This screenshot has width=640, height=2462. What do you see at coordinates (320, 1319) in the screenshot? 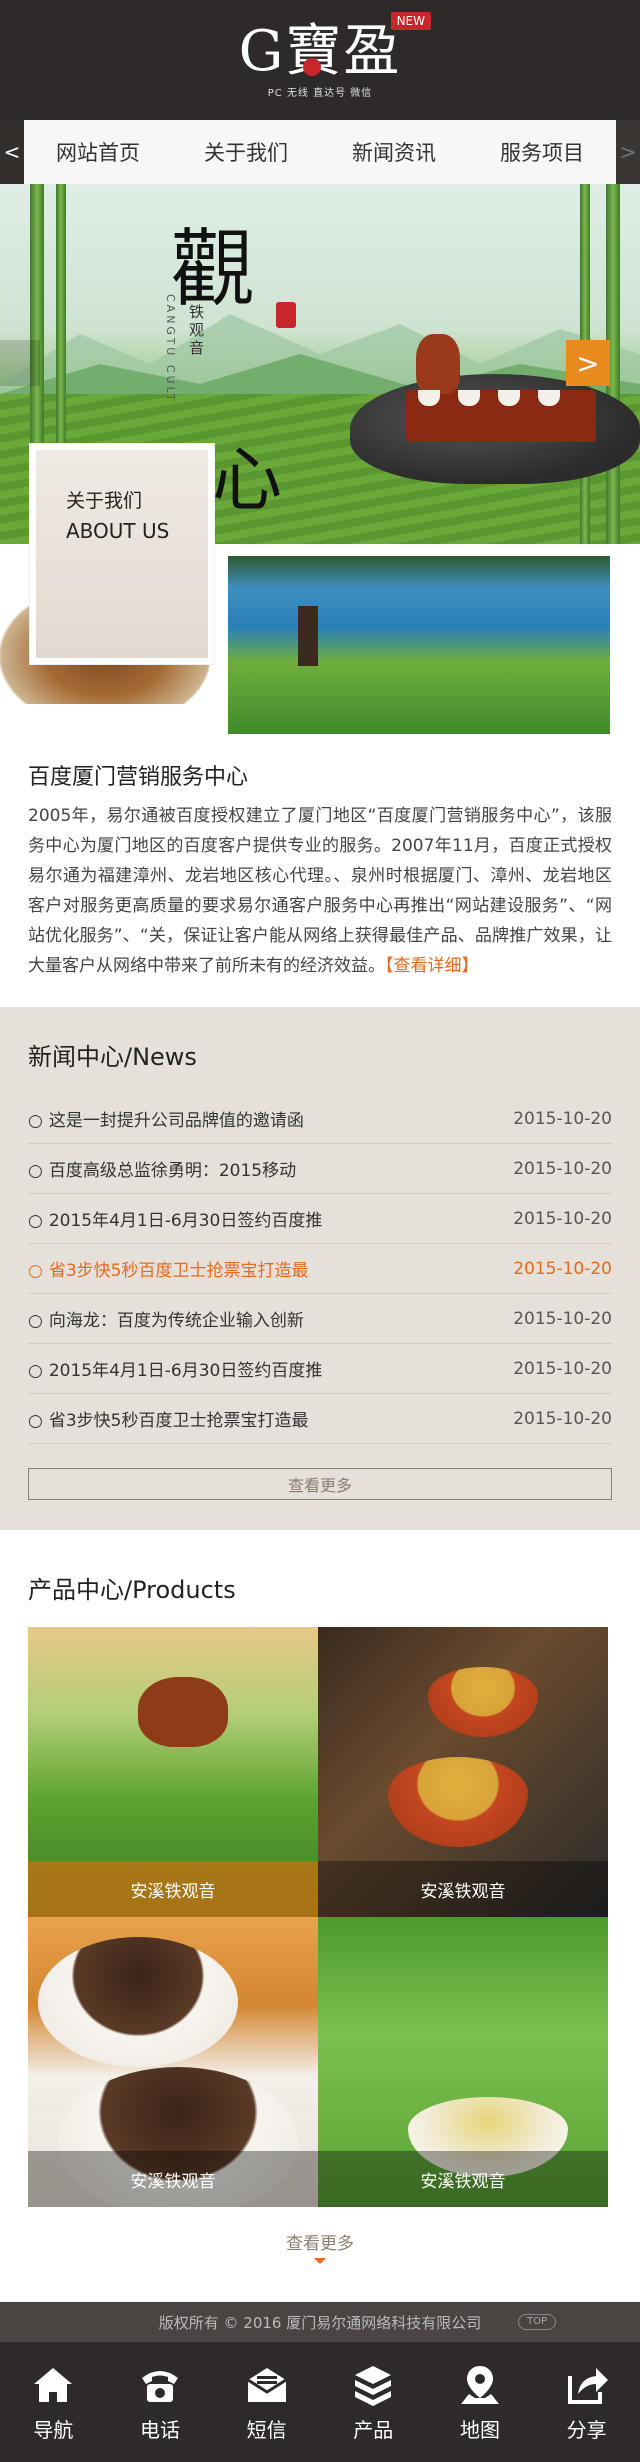
I see `news-item: ○ 向海龙：百度为传统企业输入创新 2015-10-20` at bounding box center [320, 1319].